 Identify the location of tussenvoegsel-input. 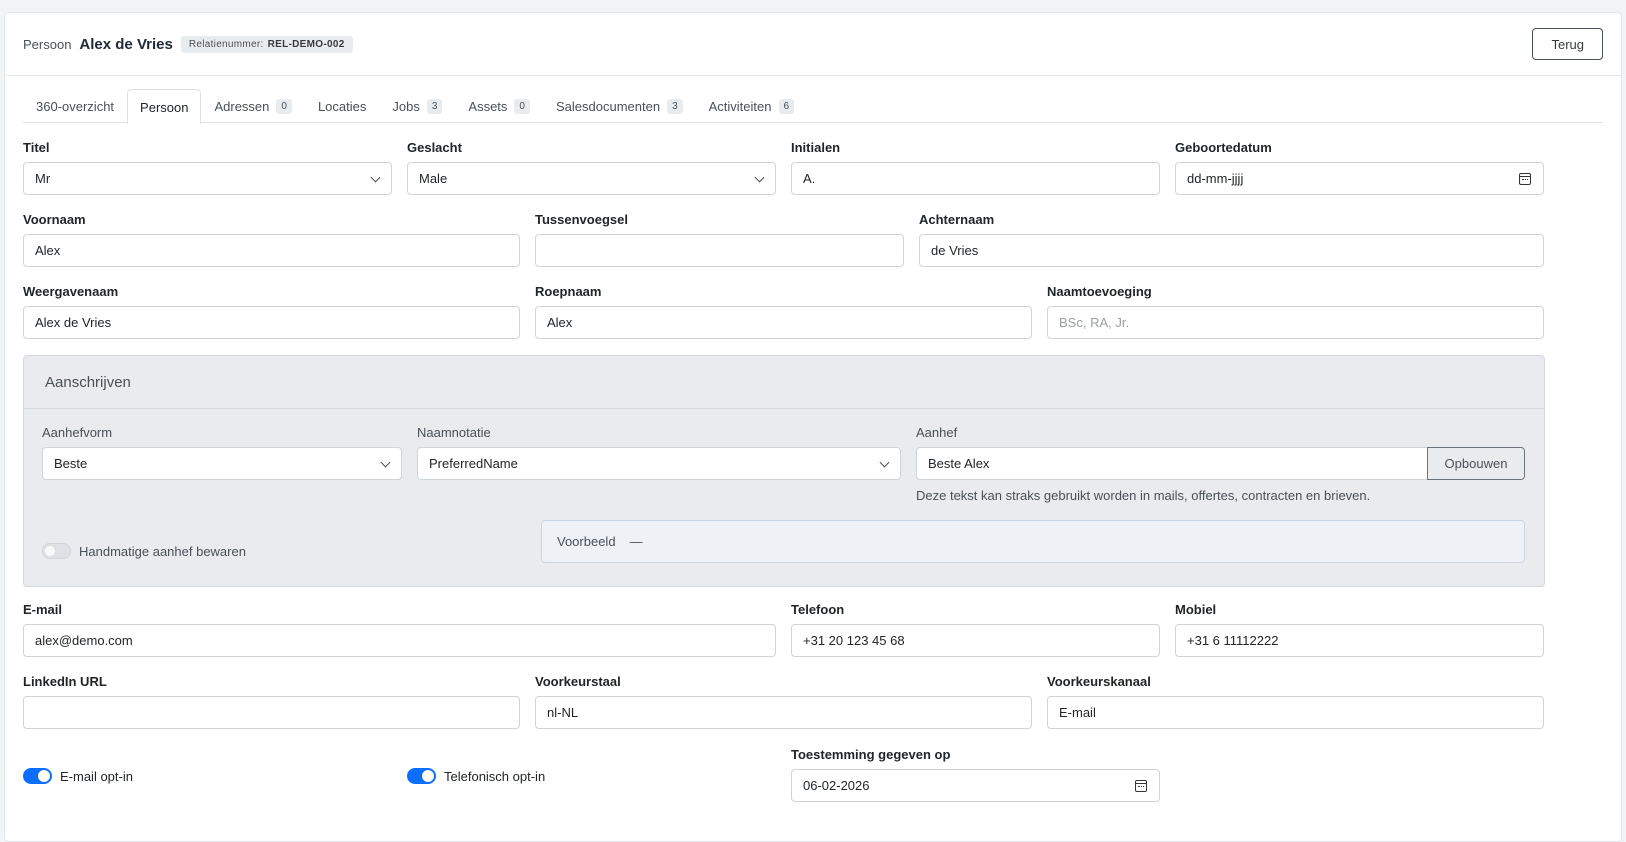
(719, 250).